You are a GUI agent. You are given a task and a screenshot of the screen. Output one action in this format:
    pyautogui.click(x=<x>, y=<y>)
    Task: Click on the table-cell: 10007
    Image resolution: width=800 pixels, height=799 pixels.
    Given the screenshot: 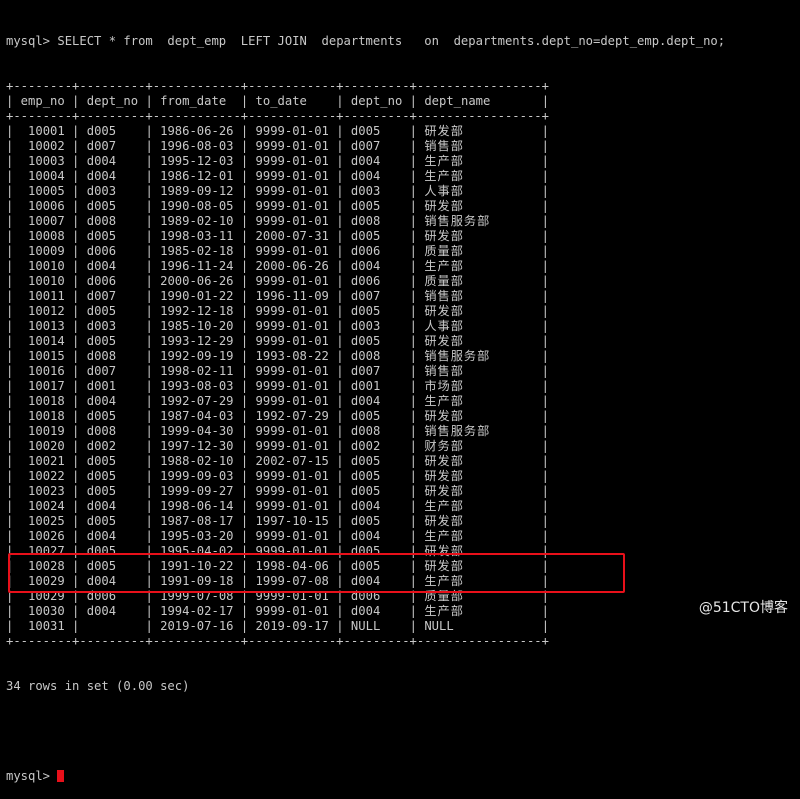 What is the action you would take?
    pyautogui.click(x=43, y=221)
    